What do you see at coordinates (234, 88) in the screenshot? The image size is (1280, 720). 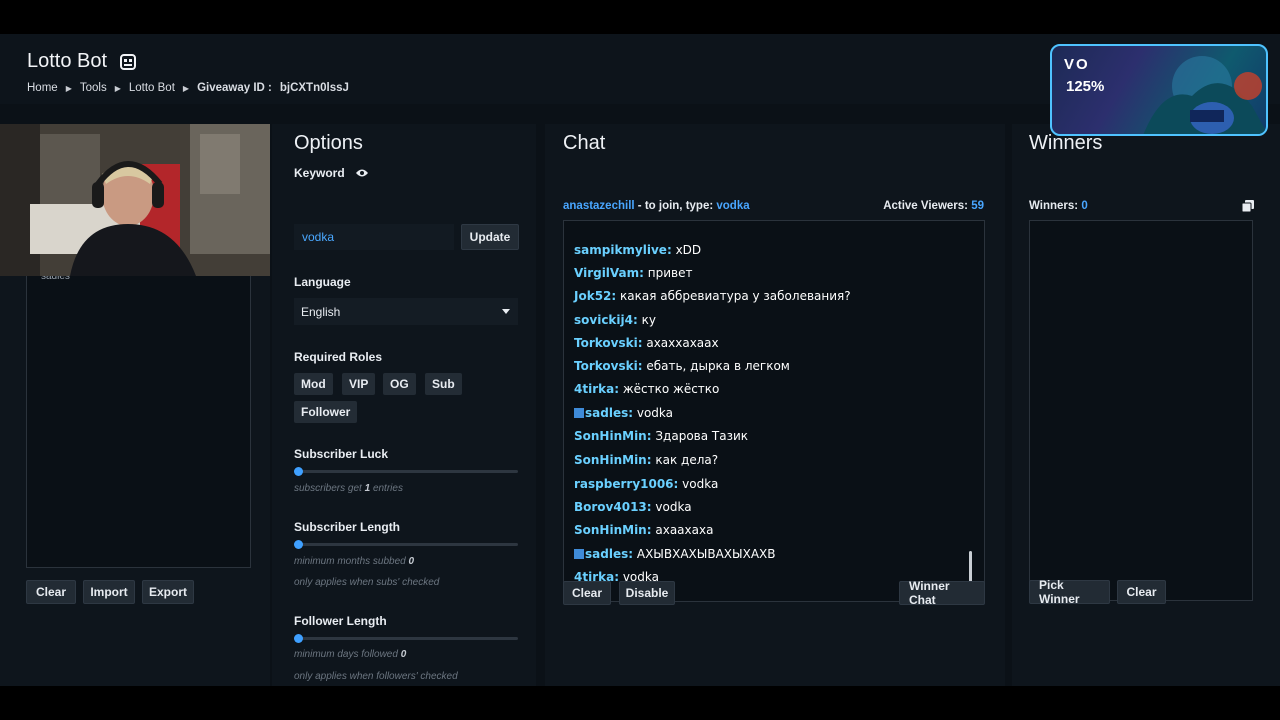 I see `giveaway-id-label: Giveaway ID :` at bounding box center [234, 88].